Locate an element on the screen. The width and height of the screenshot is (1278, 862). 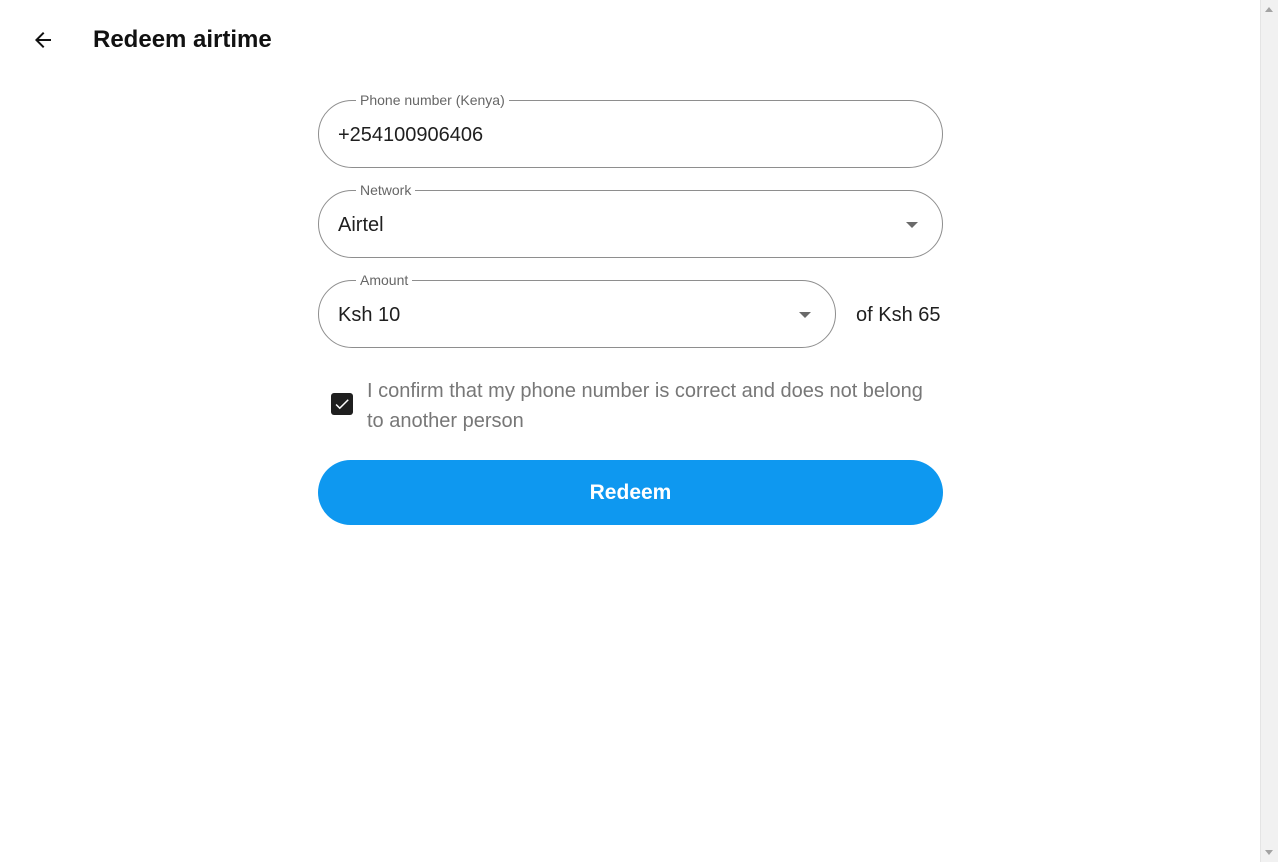
network-label: Network is located at coordinates (386, 190).